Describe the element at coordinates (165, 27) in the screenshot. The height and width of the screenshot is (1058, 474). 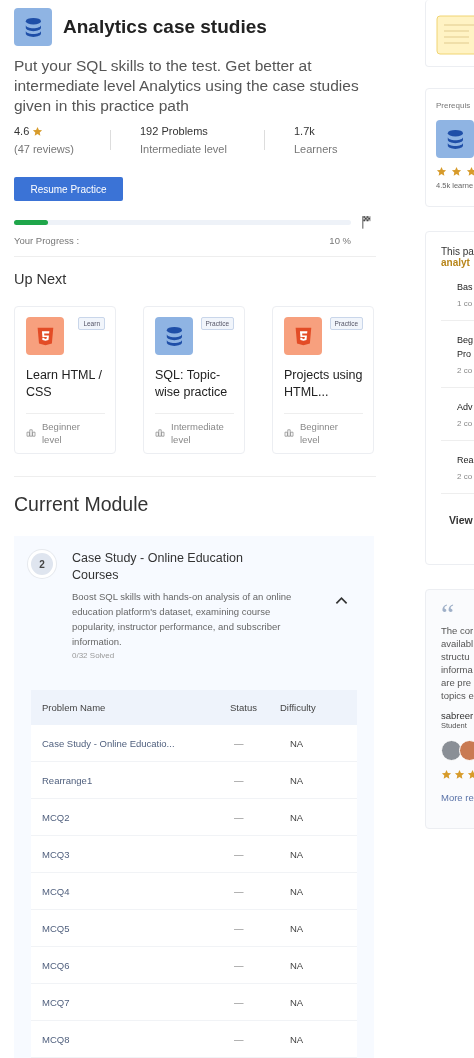
I see `page-title: Analytics case studies` at that location.